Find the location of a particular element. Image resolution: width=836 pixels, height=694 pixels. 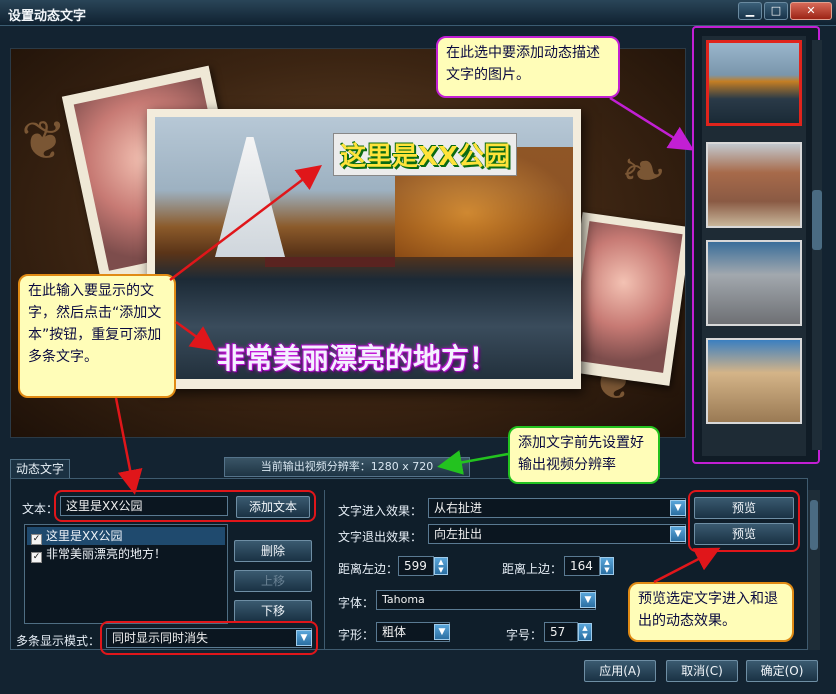

arrow-preview is located at coordinates (687, 565).